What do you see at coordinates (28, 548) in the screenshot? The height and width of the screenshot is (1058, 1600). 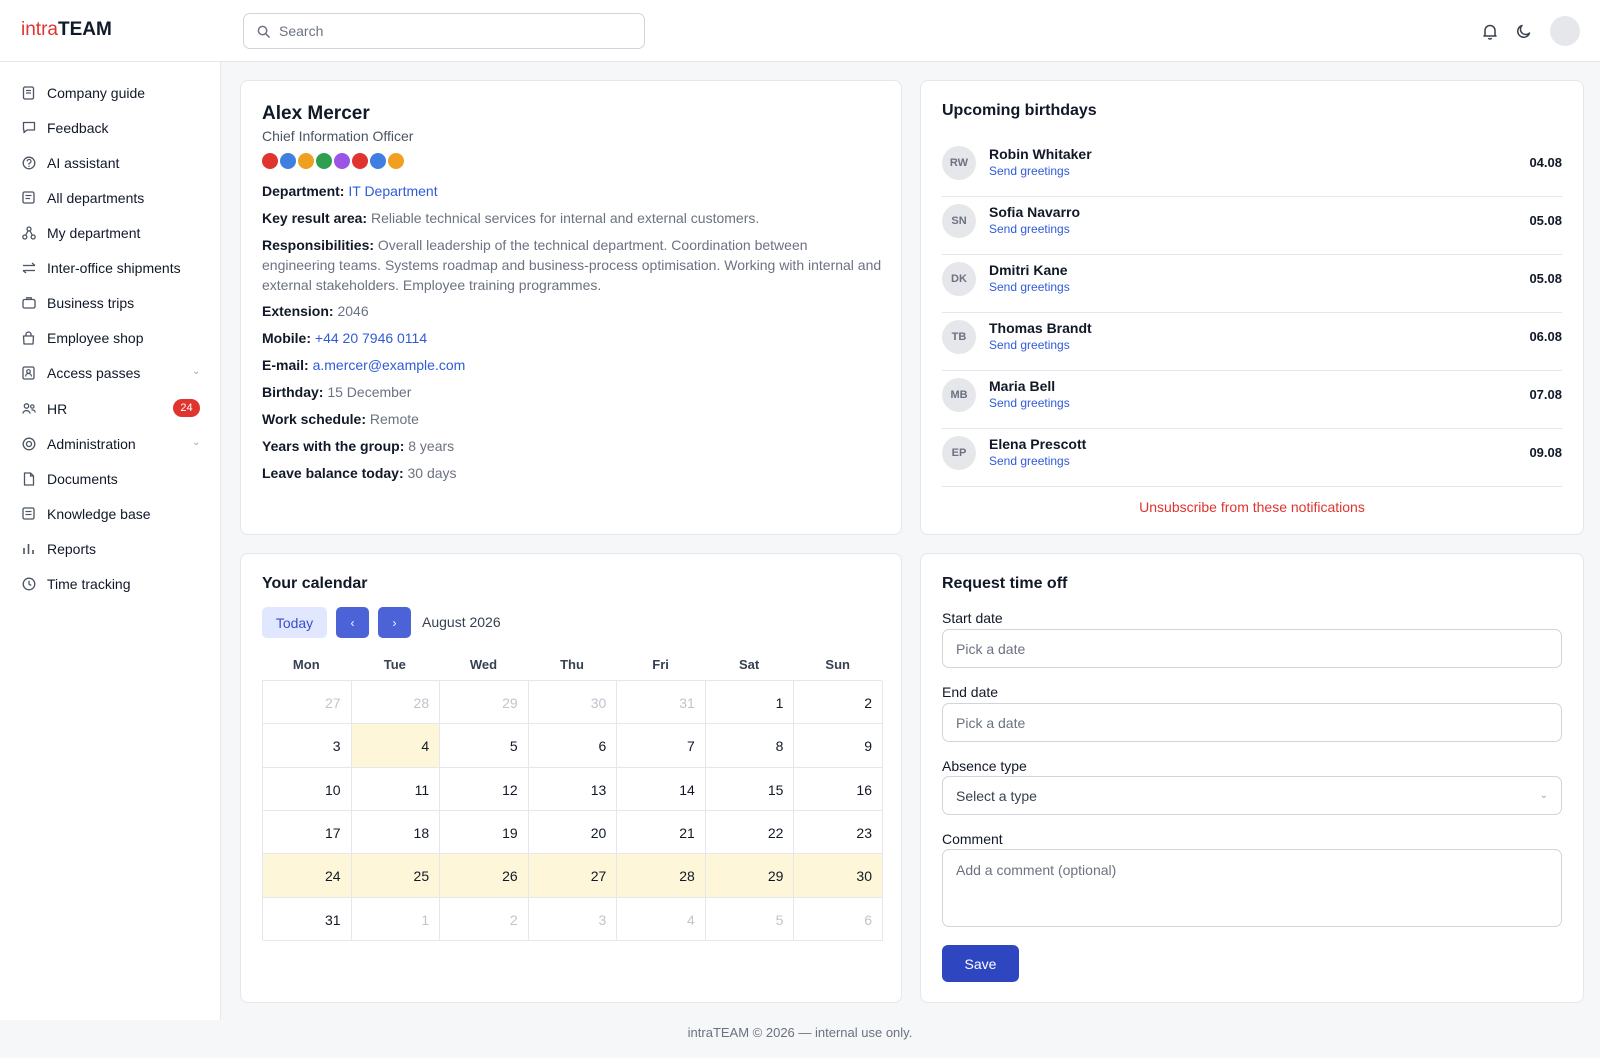 I see `bar-chart-icon` at bounding box center [28, 548].